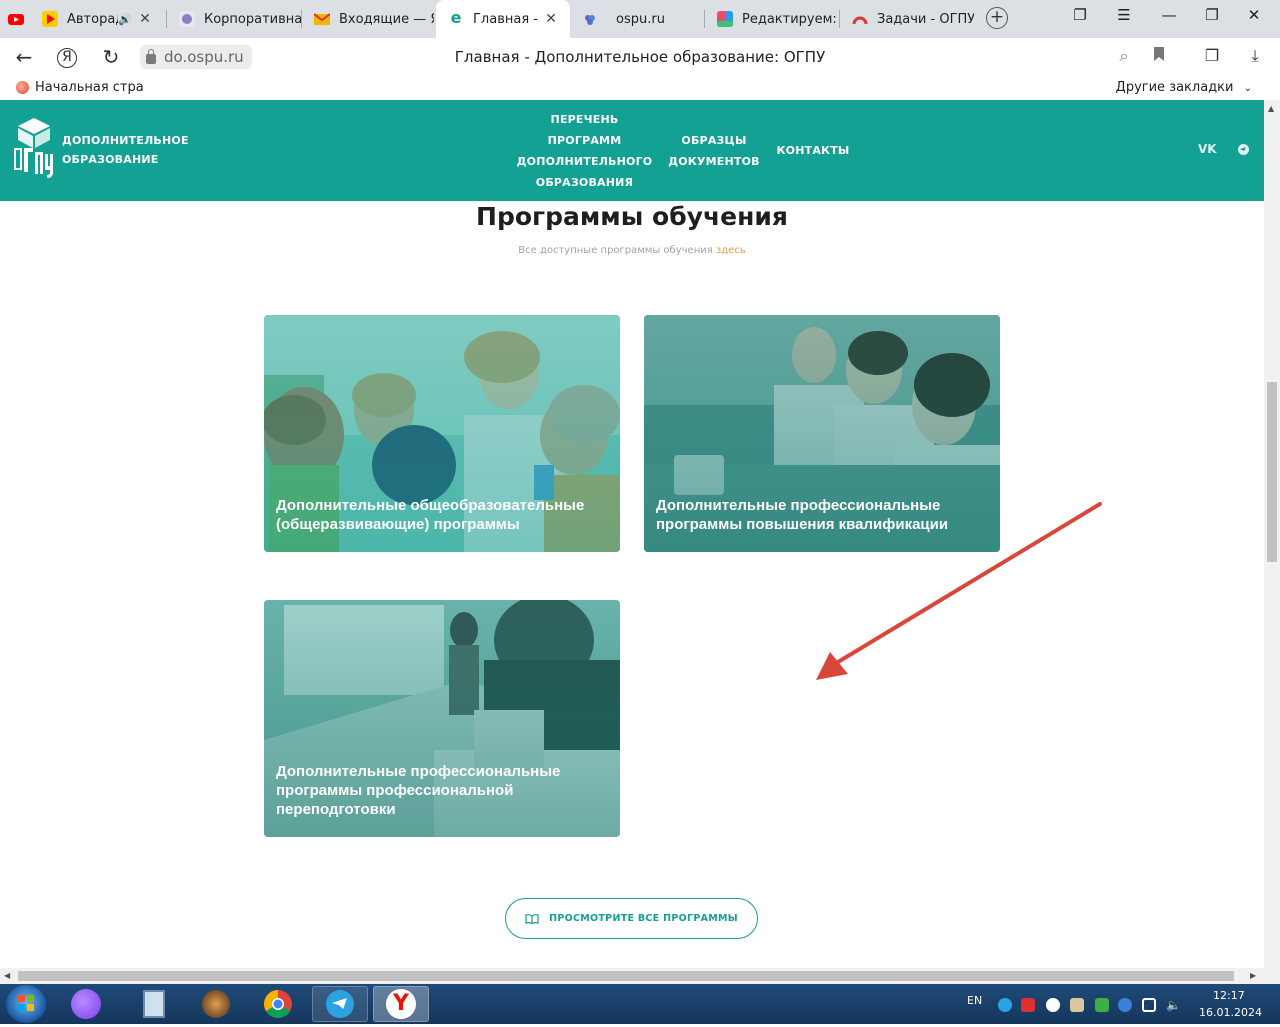  I want to click on game-app, so click(216, 1004).